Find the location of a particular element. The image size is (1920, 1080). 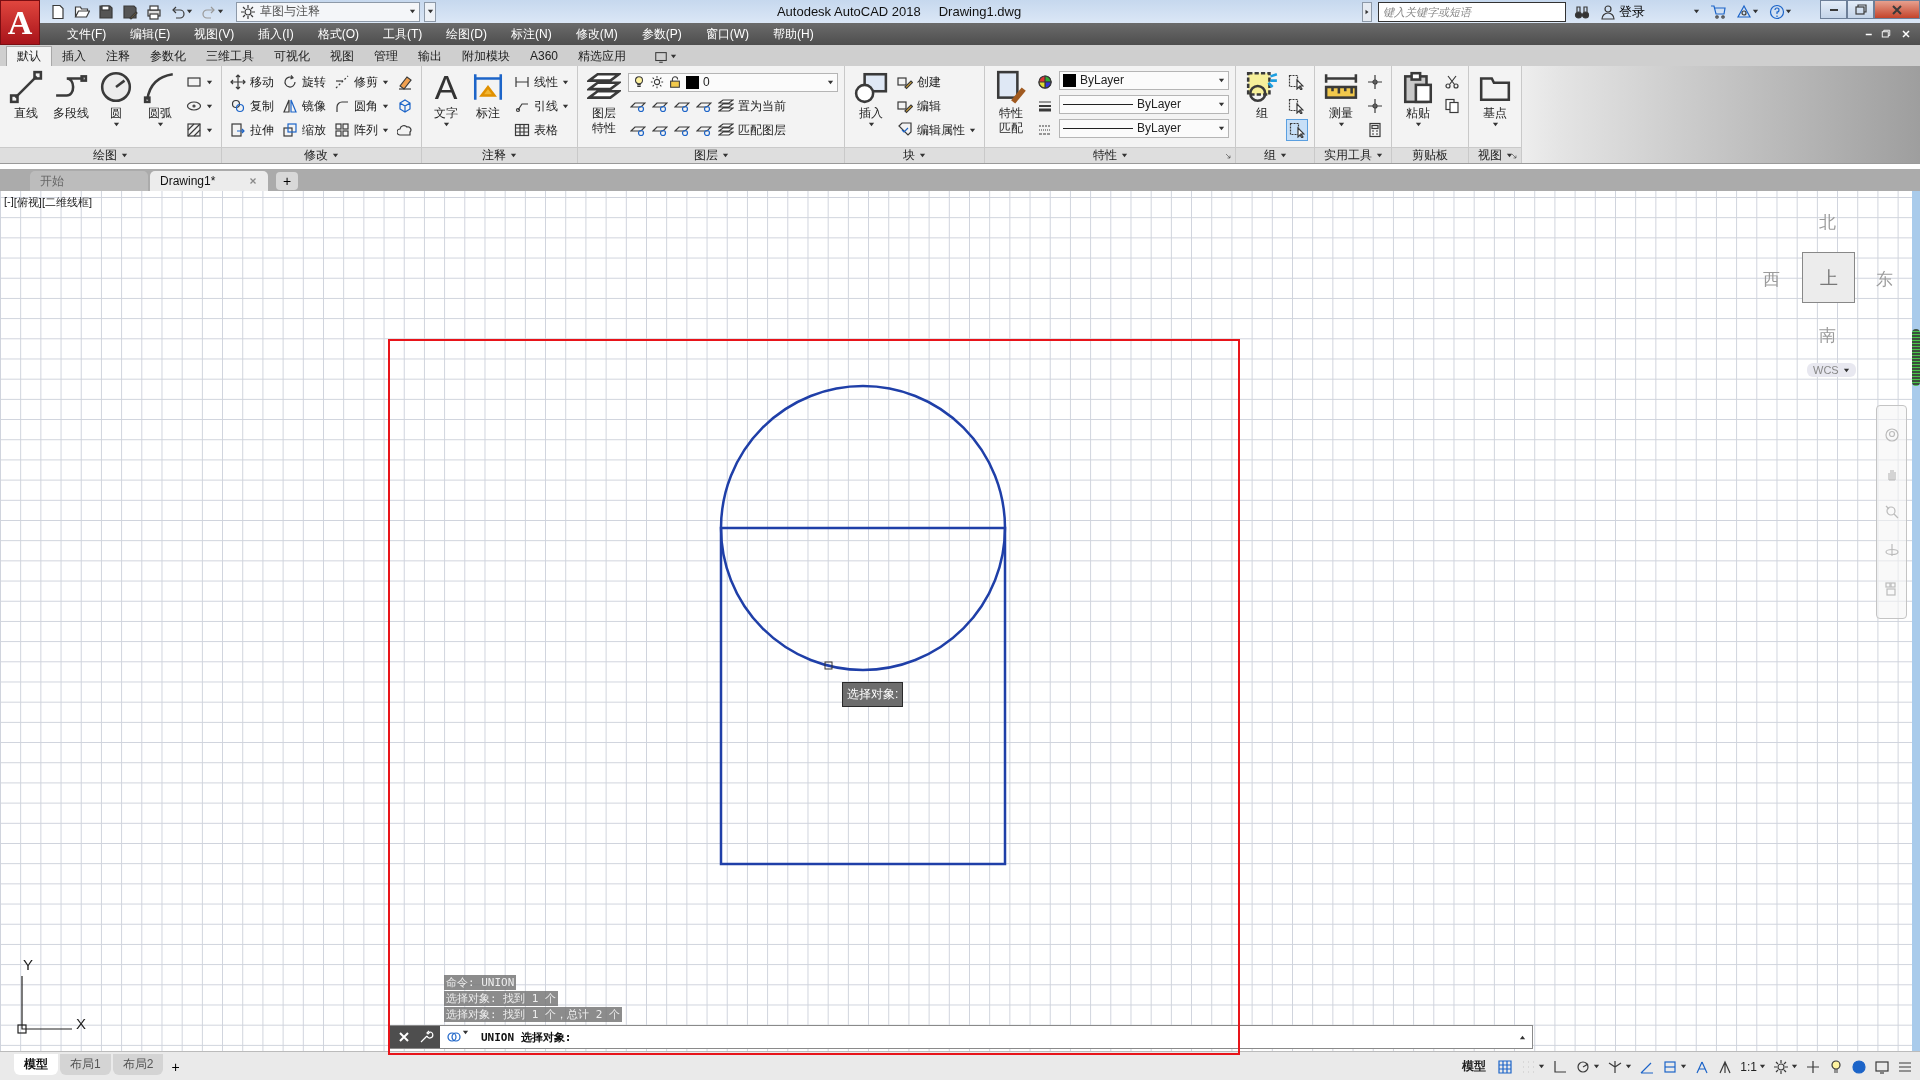

tool-button: 缩放 is located at coordinates (304, 130).